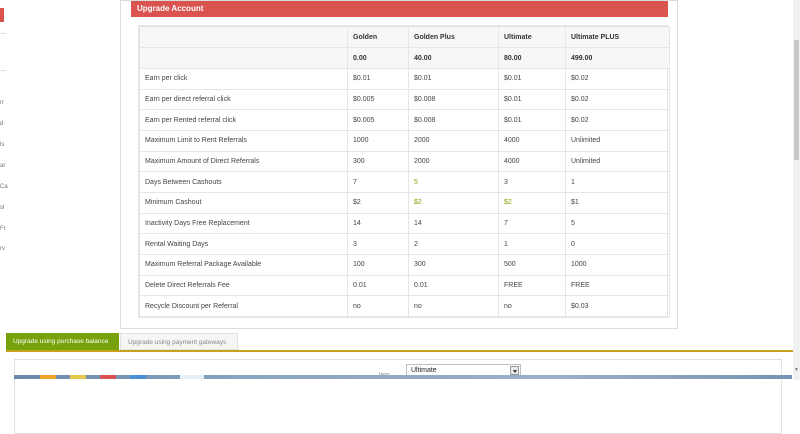  What do you see at coordinates (378, 264) in the screenshot?
I see `table-cell: 100` at bounding box center [378, 264].